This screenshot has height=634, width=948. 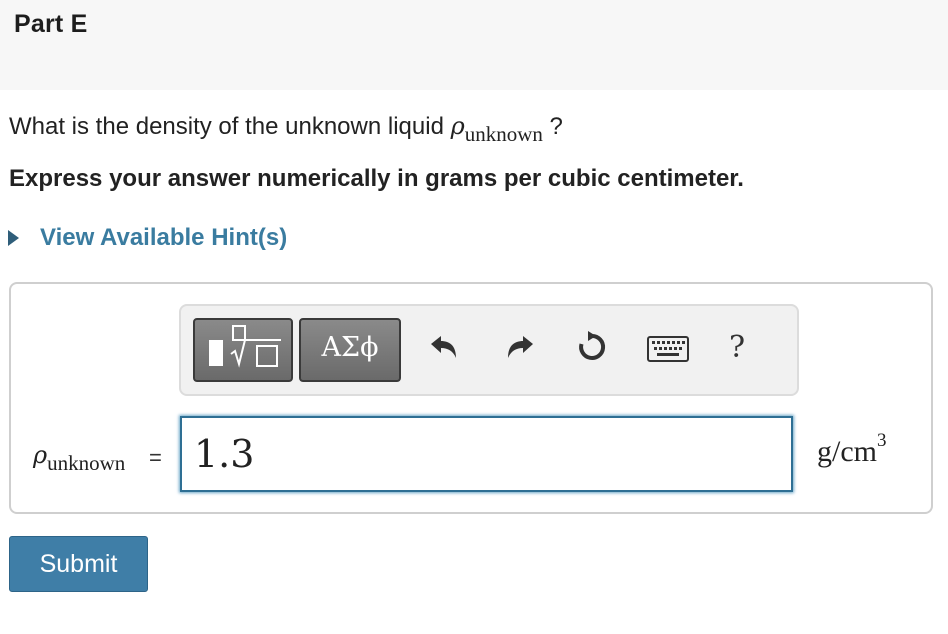 What do you see at coordinates (78, 564) in the screenshot?
I see `submit-button: Submit` at bounding box center [78, 564].